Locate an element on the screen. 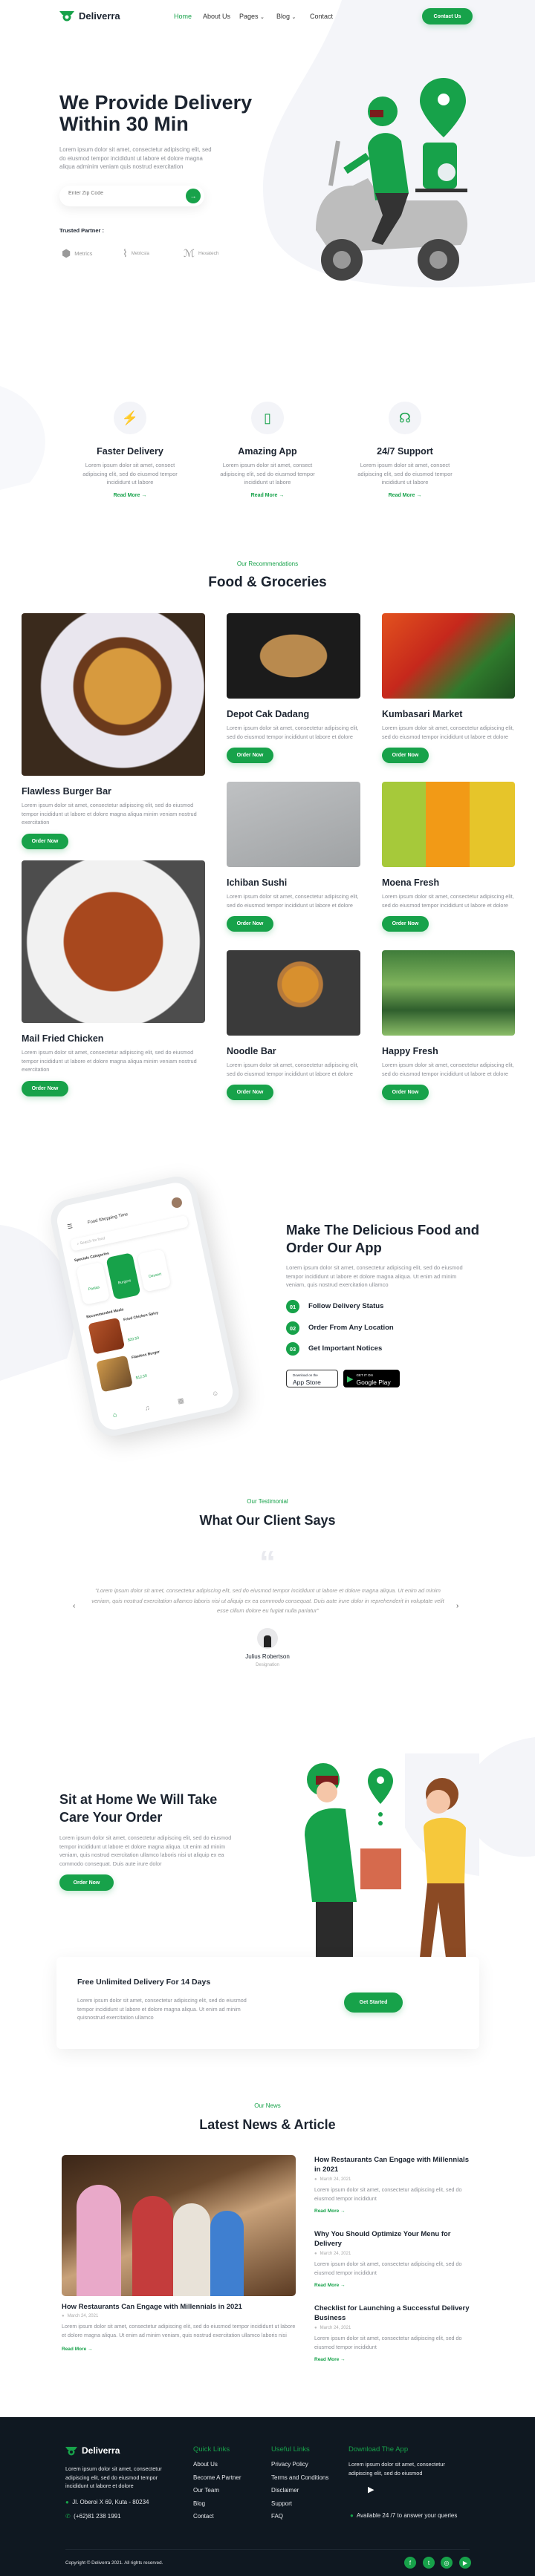  appstore-small: Download on the is located at coordinates (305, 1375).